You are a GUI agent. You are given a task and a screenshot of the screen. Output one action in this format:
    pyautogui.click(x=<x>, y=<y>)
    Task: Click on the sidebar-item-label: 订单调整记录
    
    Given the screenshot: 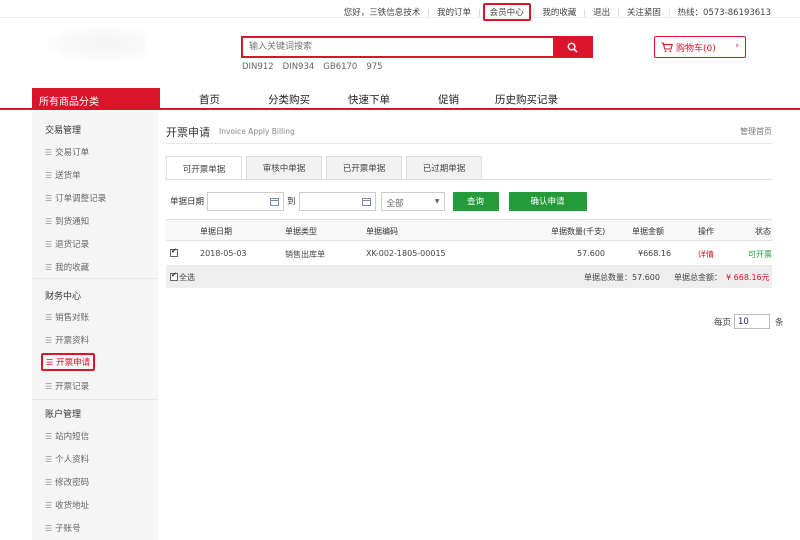 What is the action you would take?
    pyautogui.click(x=81, y=199)
    